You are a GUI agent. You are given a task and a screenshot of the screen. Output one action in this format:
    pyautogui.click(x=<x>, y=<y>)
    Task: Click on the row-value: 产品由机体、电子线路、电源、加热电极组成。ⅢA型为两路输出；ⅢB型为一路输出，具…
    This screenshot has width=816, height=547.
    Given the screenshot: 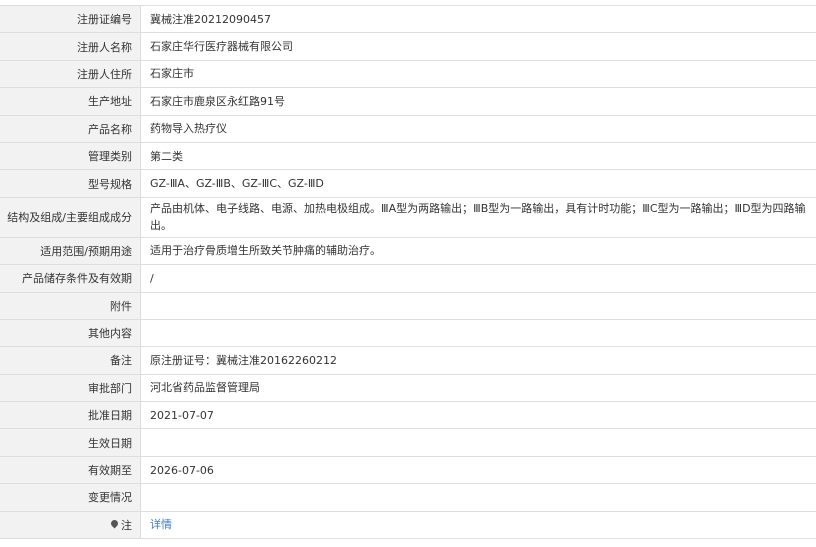 What is the action you would take?
    pyautogui.click(x=478, y=217)
    